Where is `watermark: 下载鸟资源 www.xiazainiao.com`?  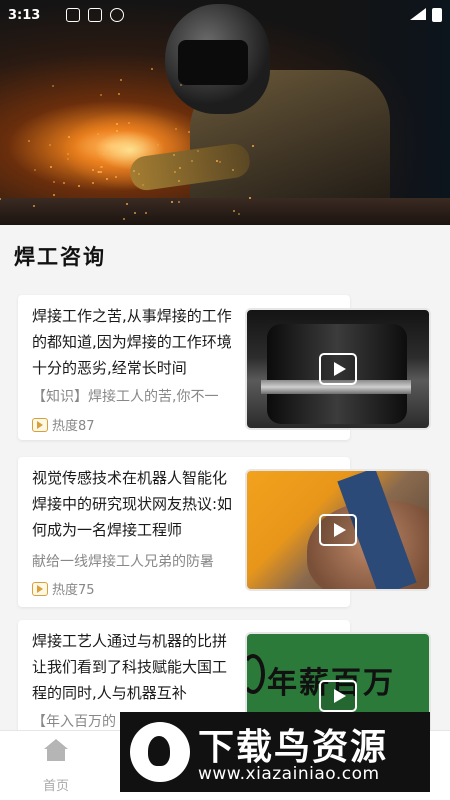 watermark: 下载鸟资源 www.xiazainiao.com is located at coordinates (275, 752).